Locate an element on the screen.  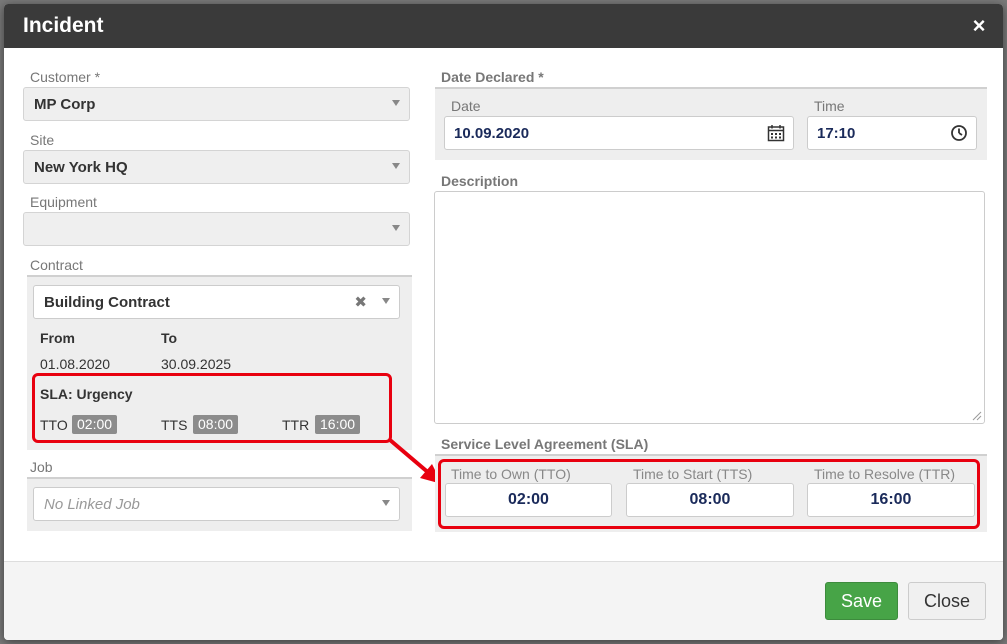
job-select: No Linked Job is located at coordinates (216, 504).